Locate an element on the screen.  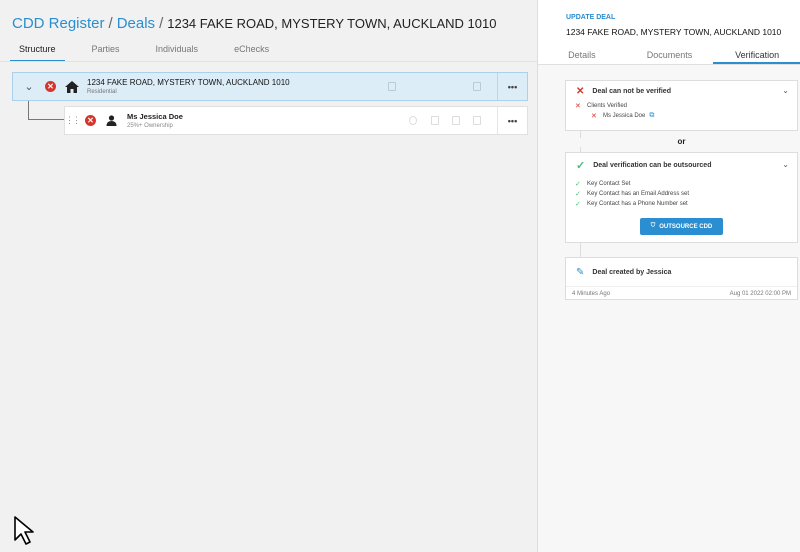
mouse-cursor-icon is located at coordinates (24, 530).